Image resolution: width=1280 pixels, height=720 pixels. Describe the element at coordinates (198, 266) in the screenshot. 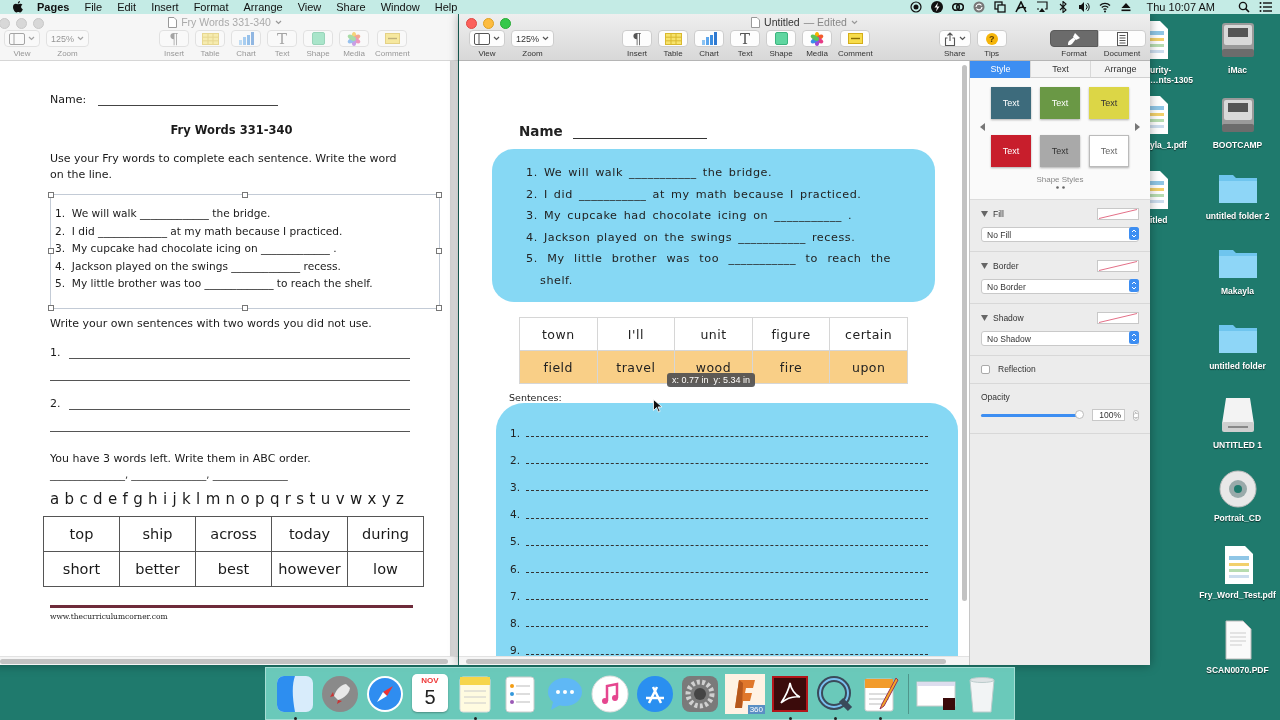

I see `sentence: 4. Jackson played on the swings _____________ recess.` at that location.